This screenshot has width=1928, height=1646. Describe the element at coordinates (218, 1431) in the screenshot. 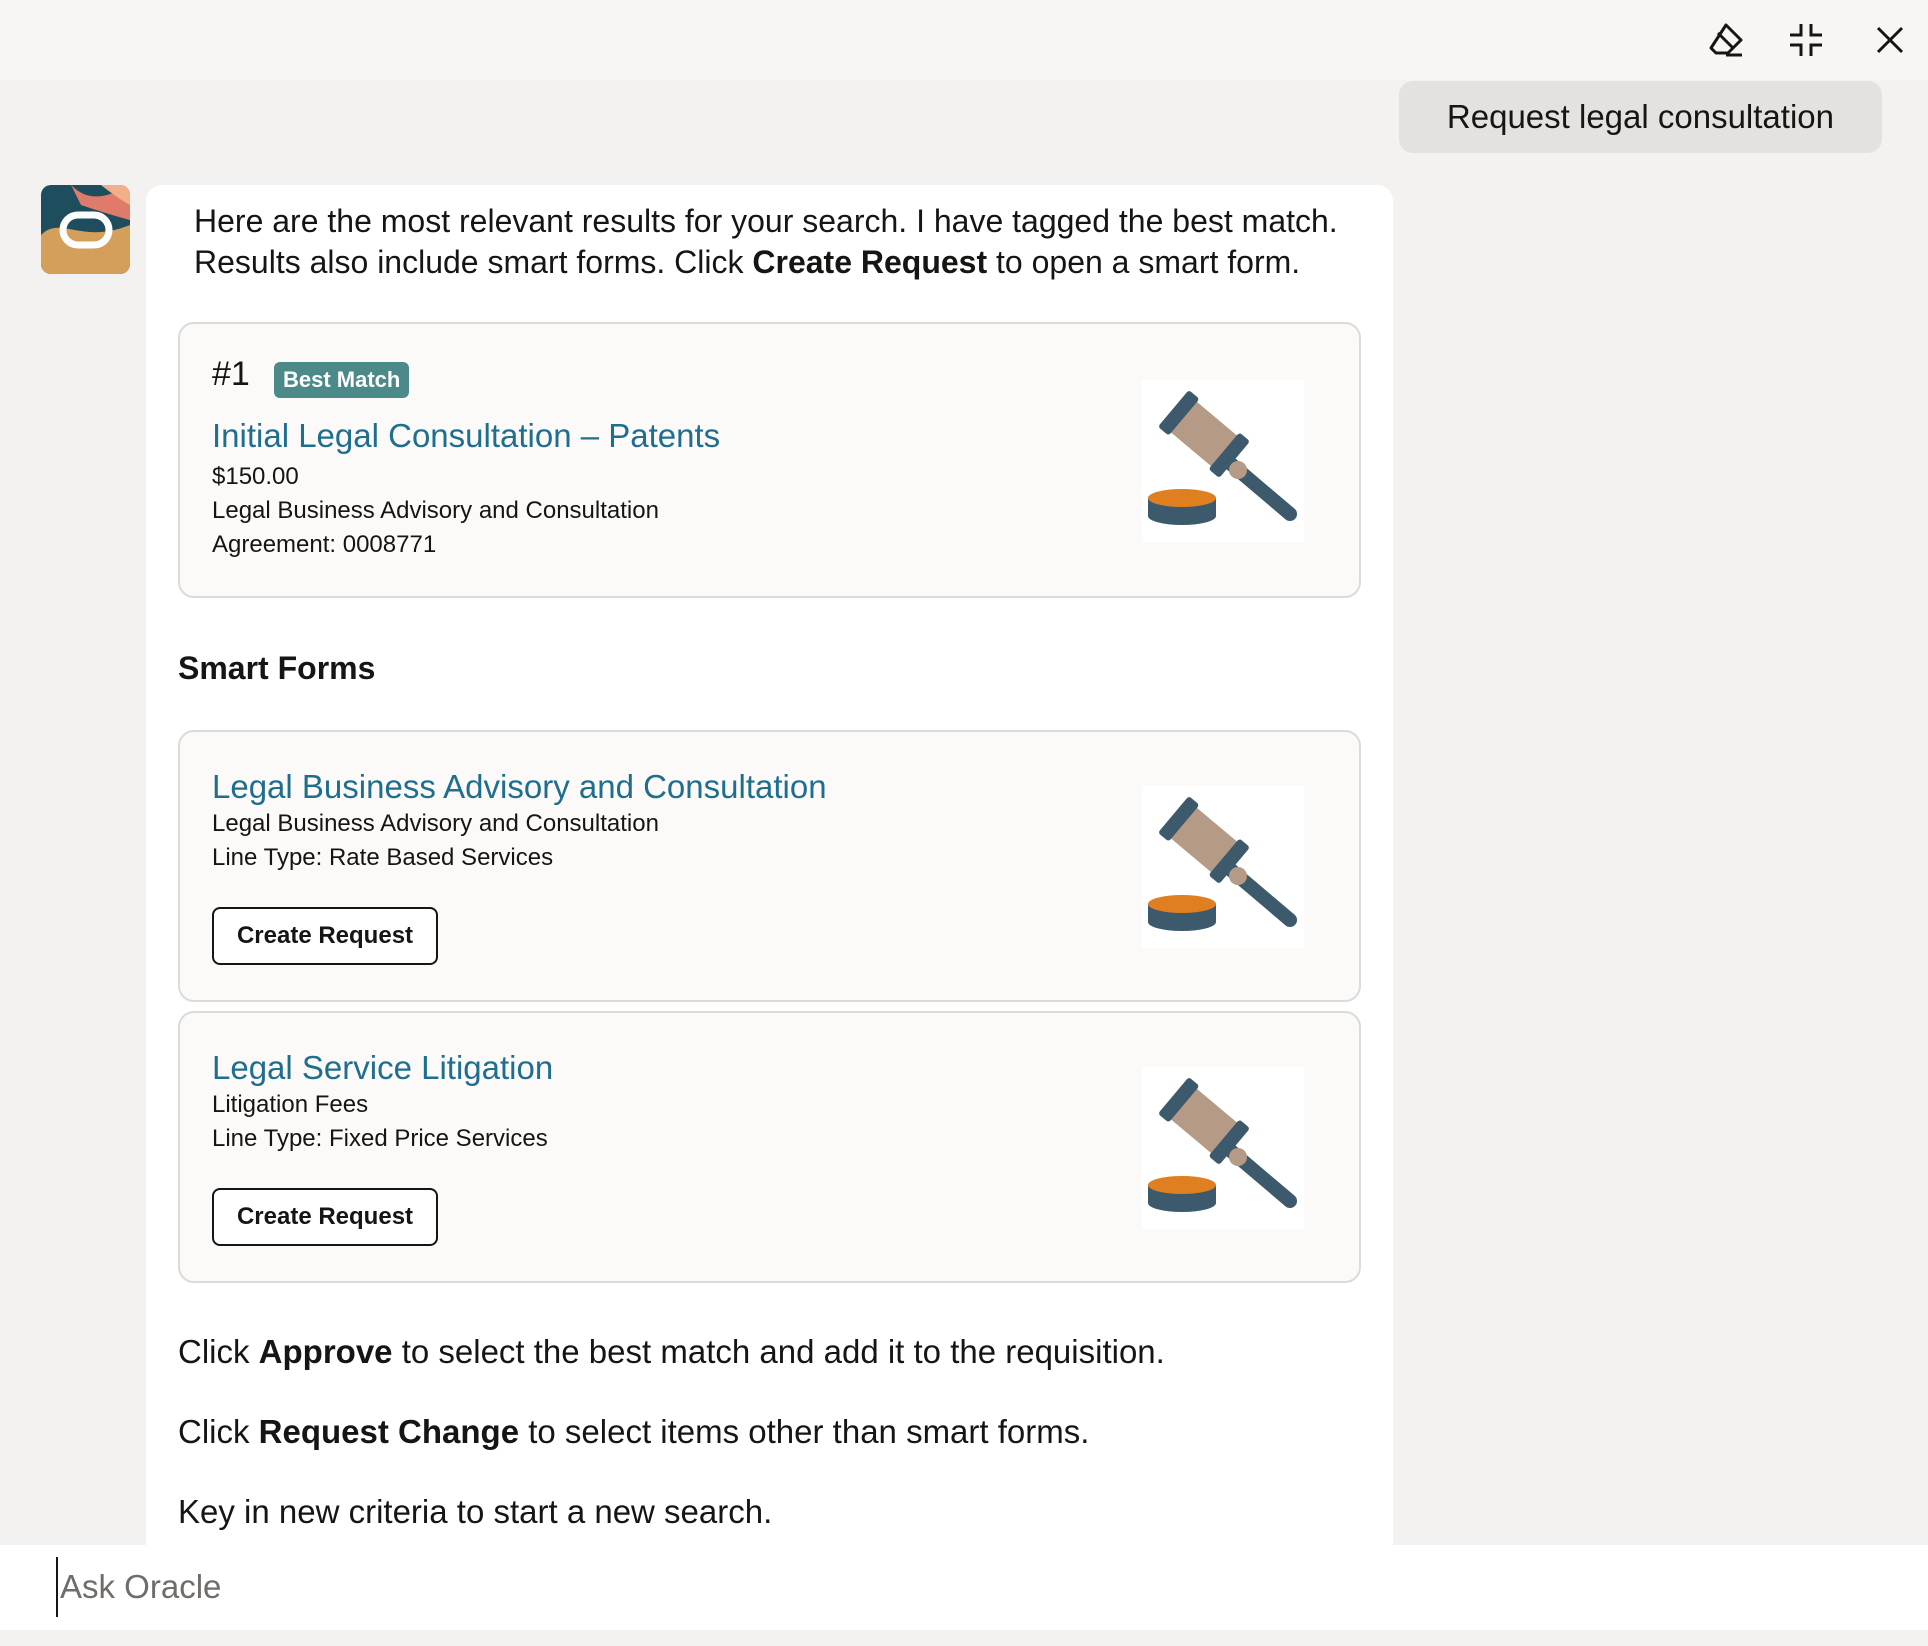

I see `change-text: Click` at that location.